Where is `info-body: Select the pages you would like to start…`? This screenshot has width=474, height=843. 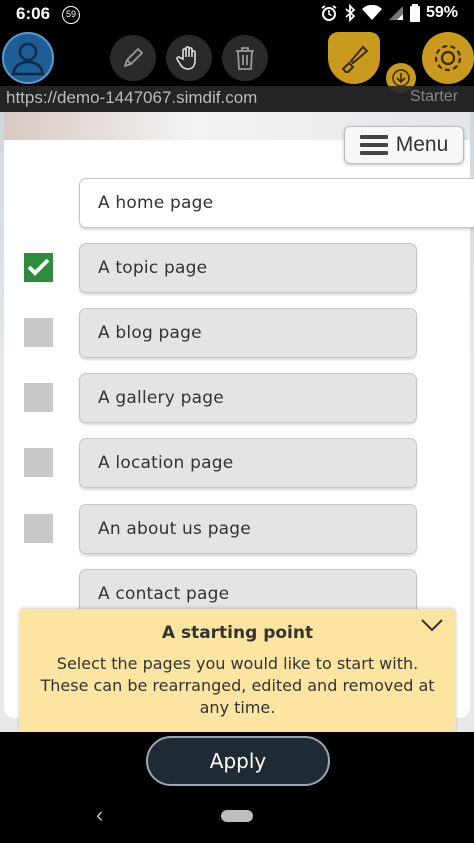 info-body: Select the pages you would like to start… is located at coordinates (237, 686).